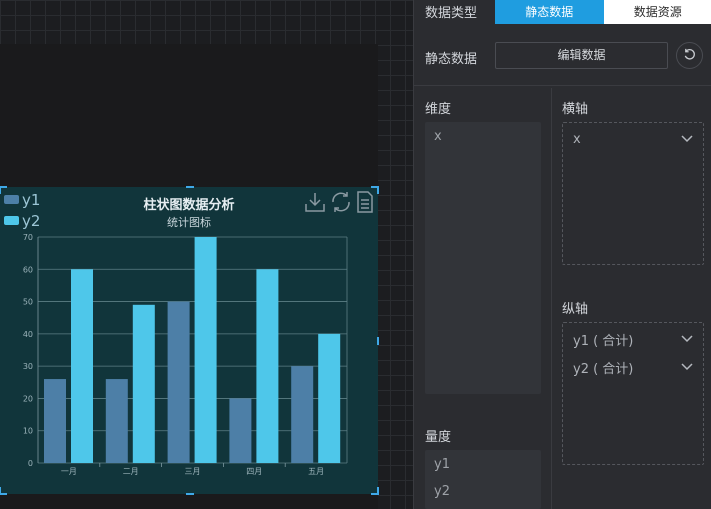 This screenshot has width=711, height=509. Describe the element at coordinates (633, 139) in the screenshot. I see `x-axis-item-x: x` at that location.